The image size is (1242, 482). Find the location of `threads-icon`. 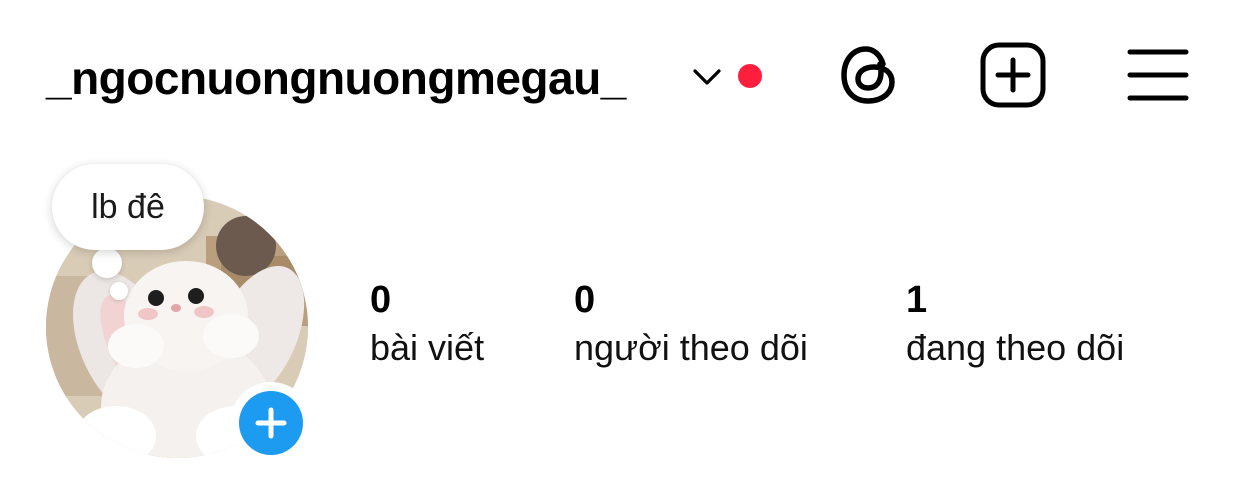

threads-icon is located at coordinates (868, 75).